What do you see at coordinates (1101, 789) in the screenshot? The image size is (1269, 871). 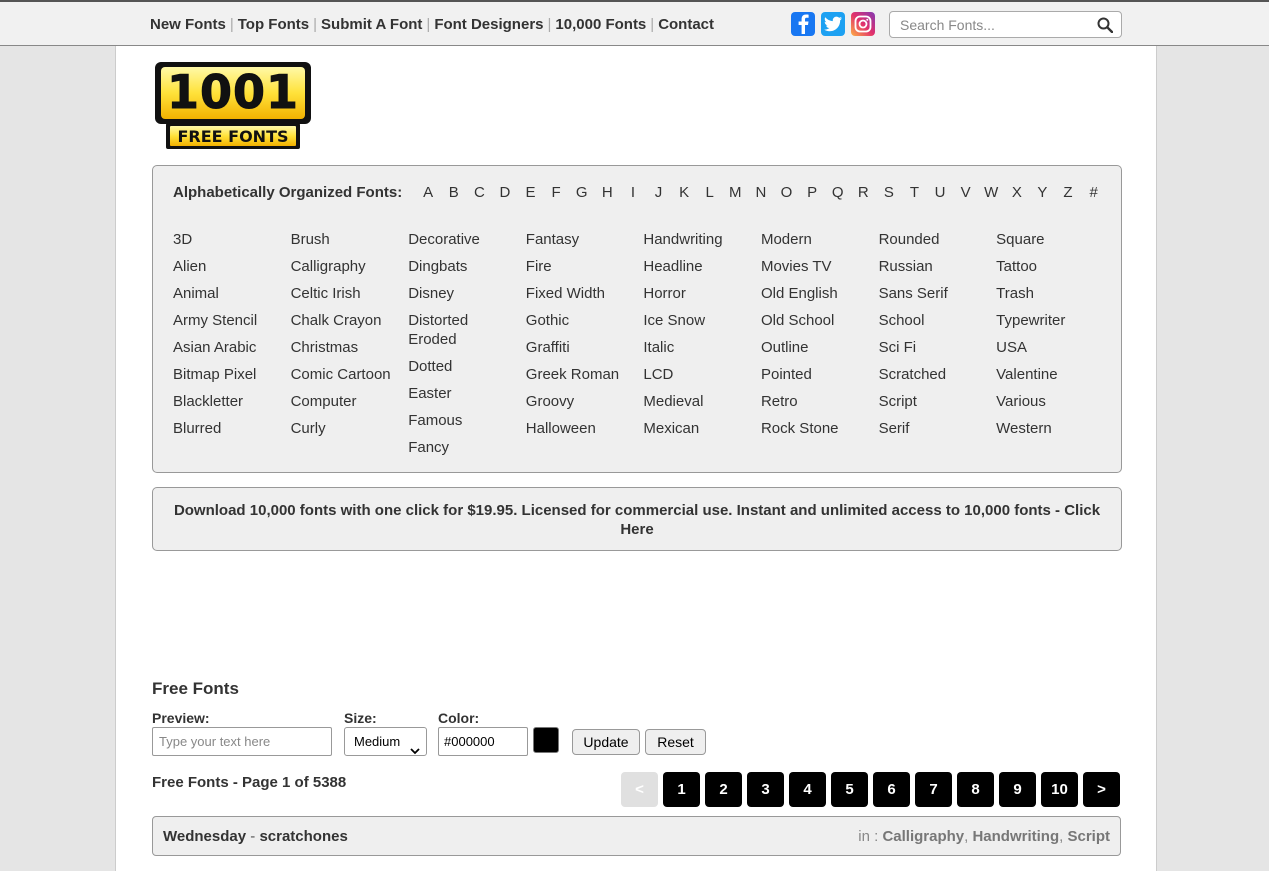 I see `next-page-button: >` at bounding box center [1101, 789].